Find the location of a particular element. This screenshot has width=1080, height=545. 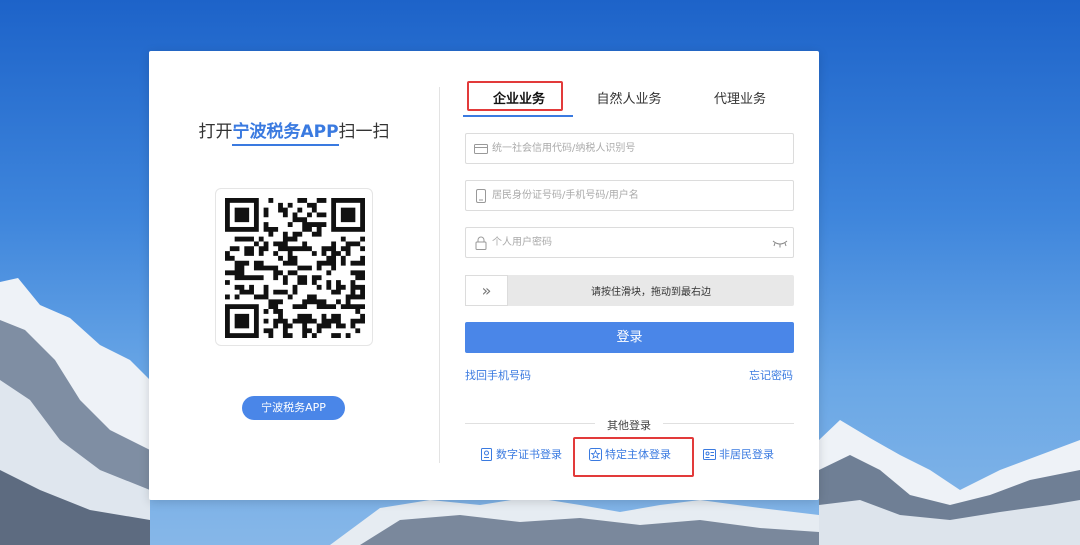

certificate-login-label: 数字证书登录 is located at coordinates (529, 454).